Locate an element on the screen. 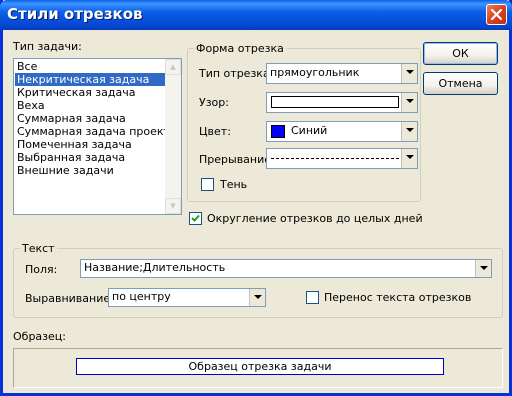 This screenshot has height=396, width=512. title-bar: Стили отрезков is located at coordinates (256, 15).